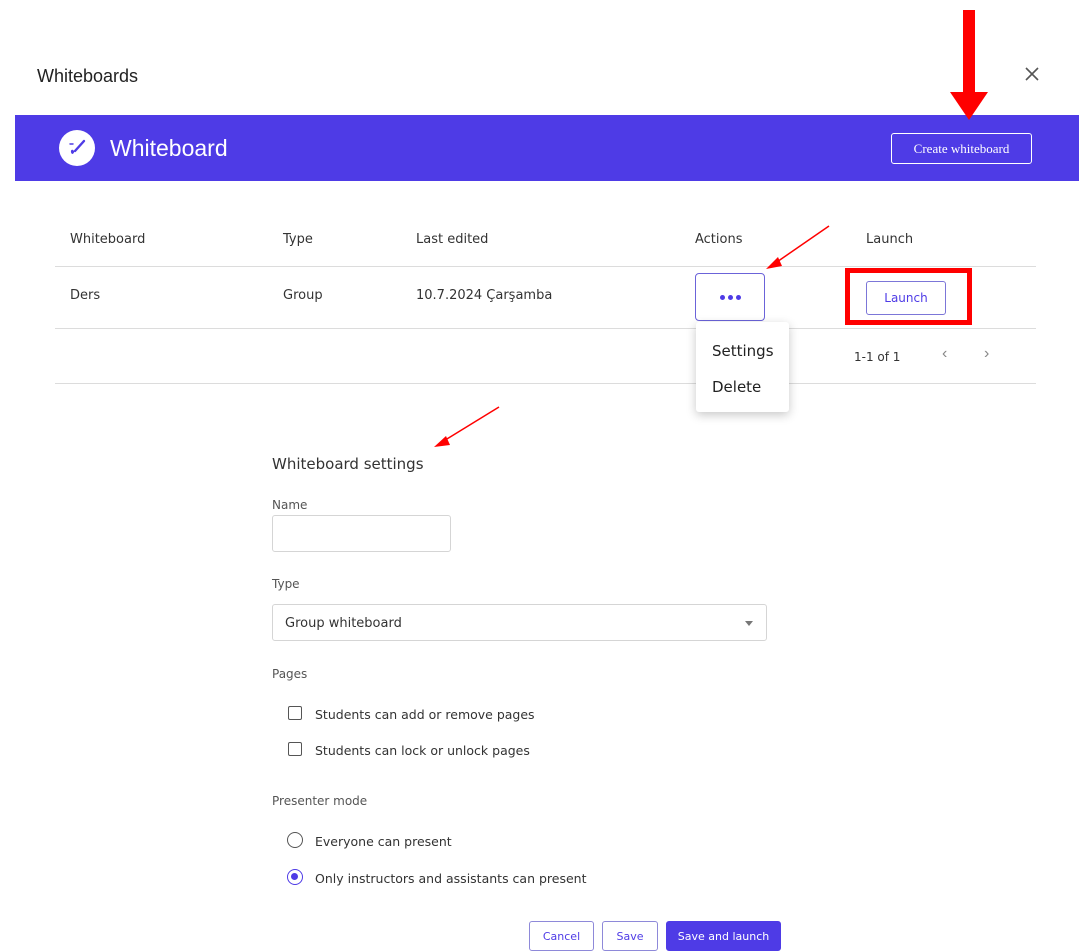 The width and height of the screenshot is (1079, 951). I want to click on row-actions-button, so click(730, 297).